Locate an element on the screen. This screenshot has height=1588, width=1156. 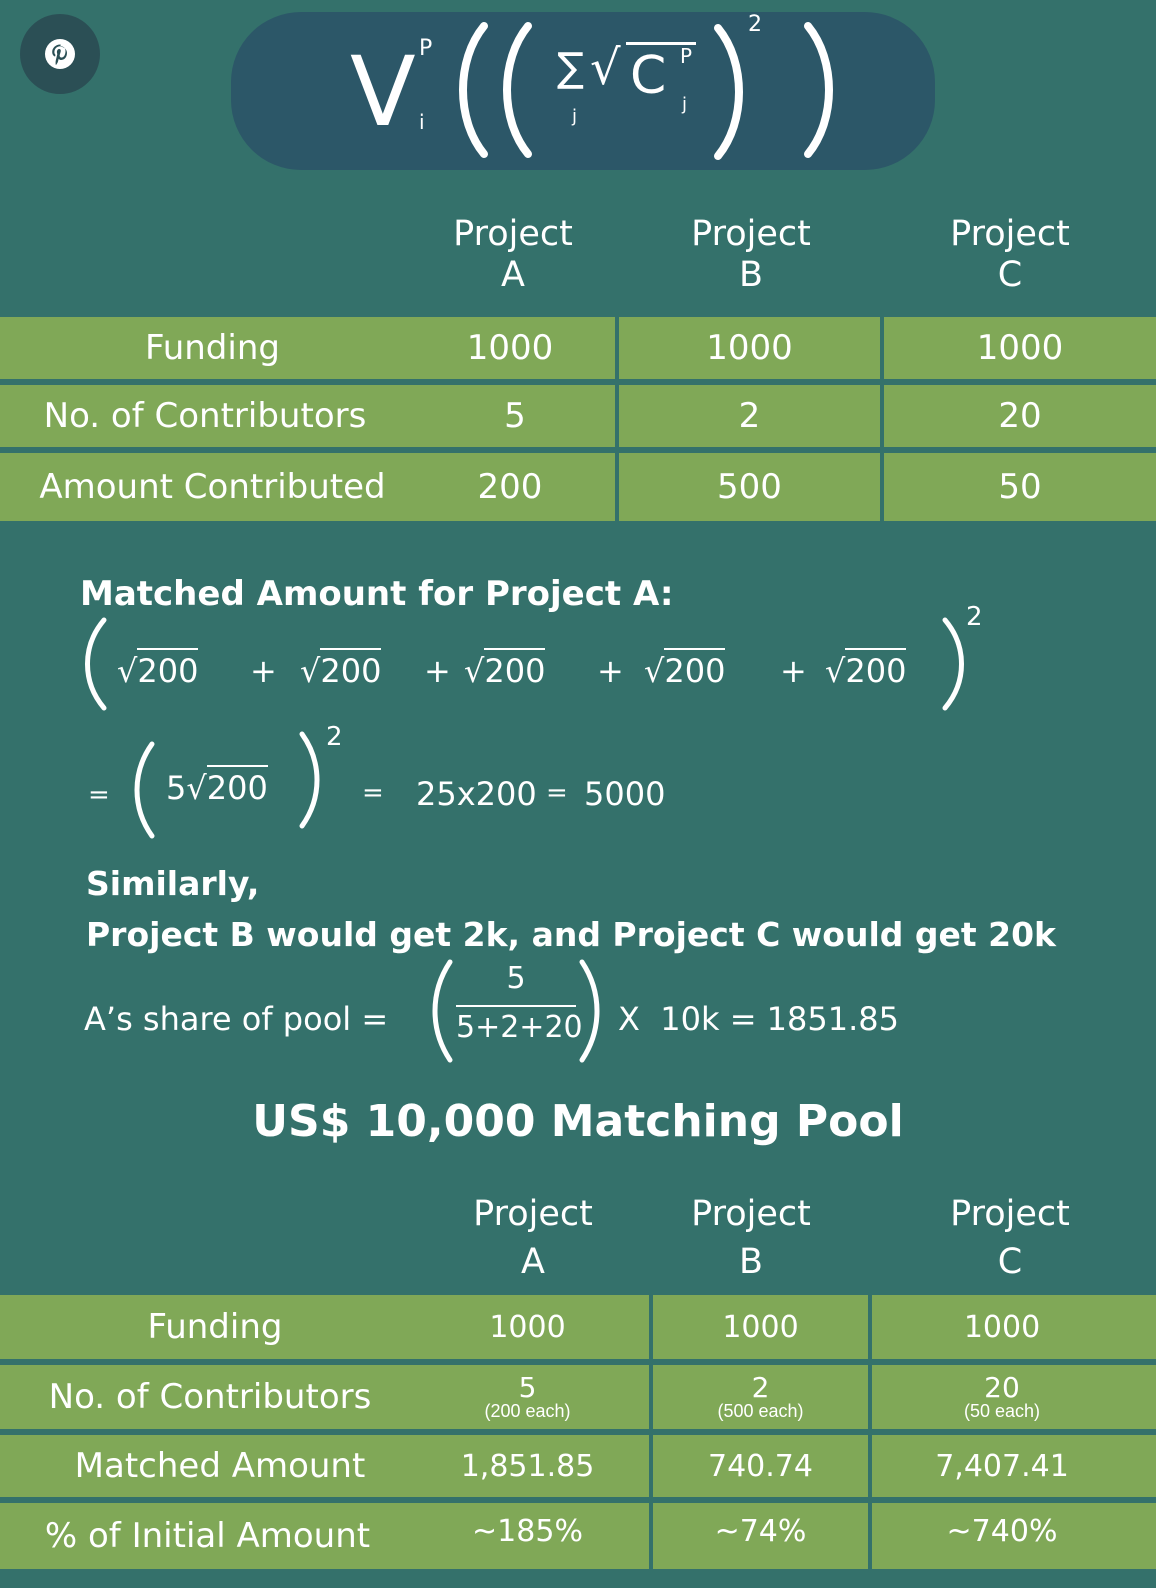
calculation: 25x200 is located at coordinates (476, 794).